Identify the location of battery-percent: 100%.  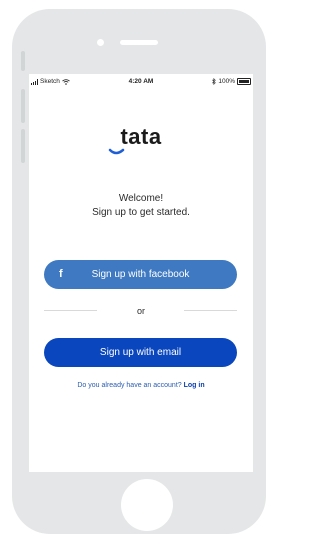
(226, 81).